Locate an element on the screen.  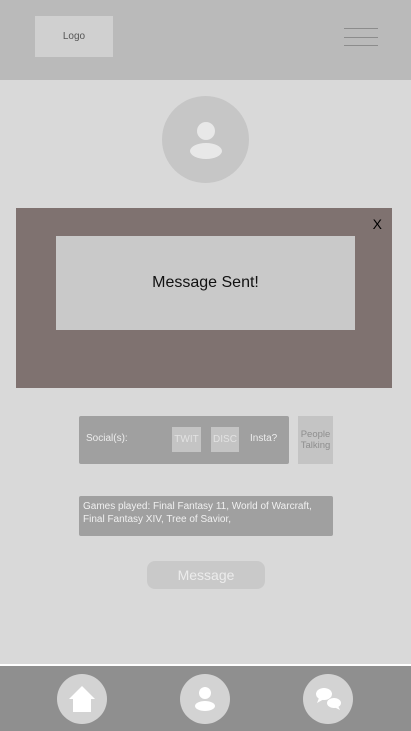
home-icon is located at coordinates (82, 699).